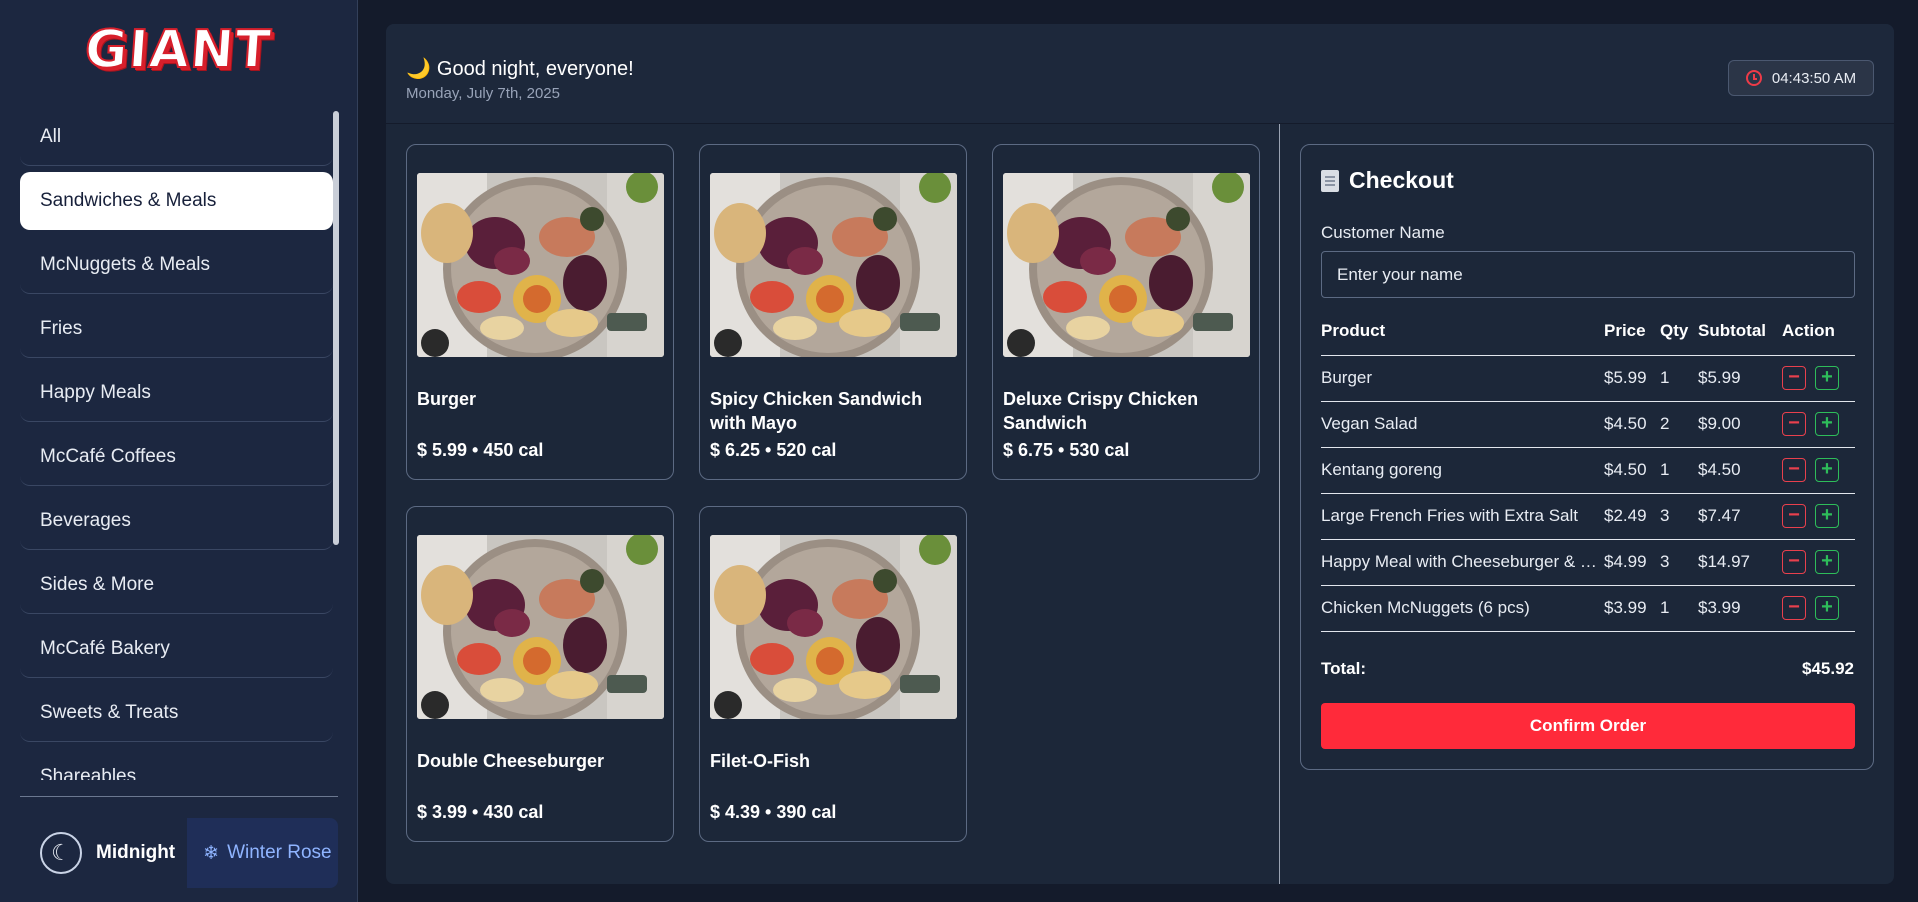 The height and width of the screenshot is (902, 1918). I want to click on total-value: $45.92, so click(1828, 668).